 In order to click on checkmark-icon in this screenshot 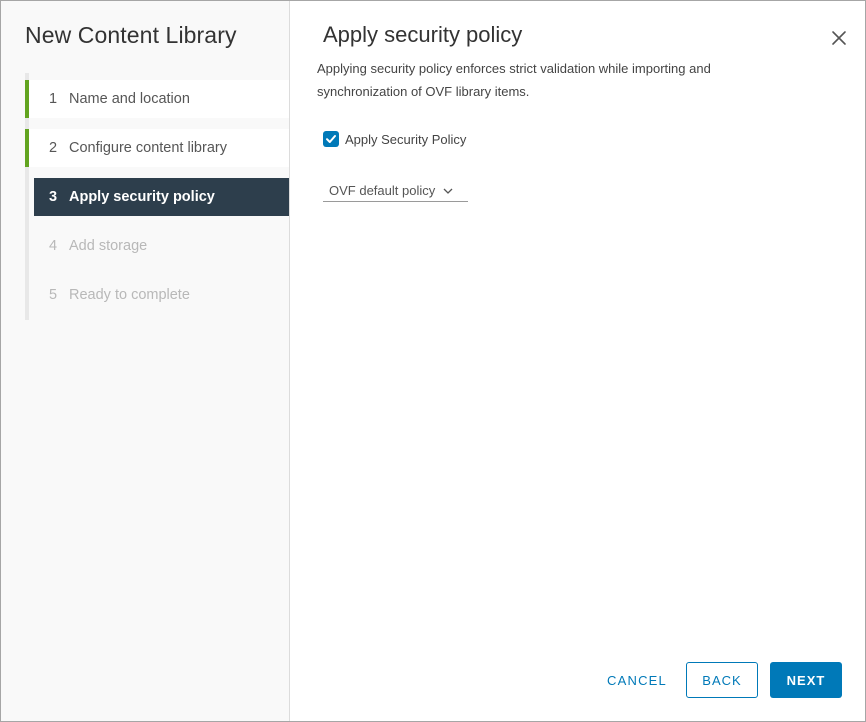, I will do `click(331, 139)`.